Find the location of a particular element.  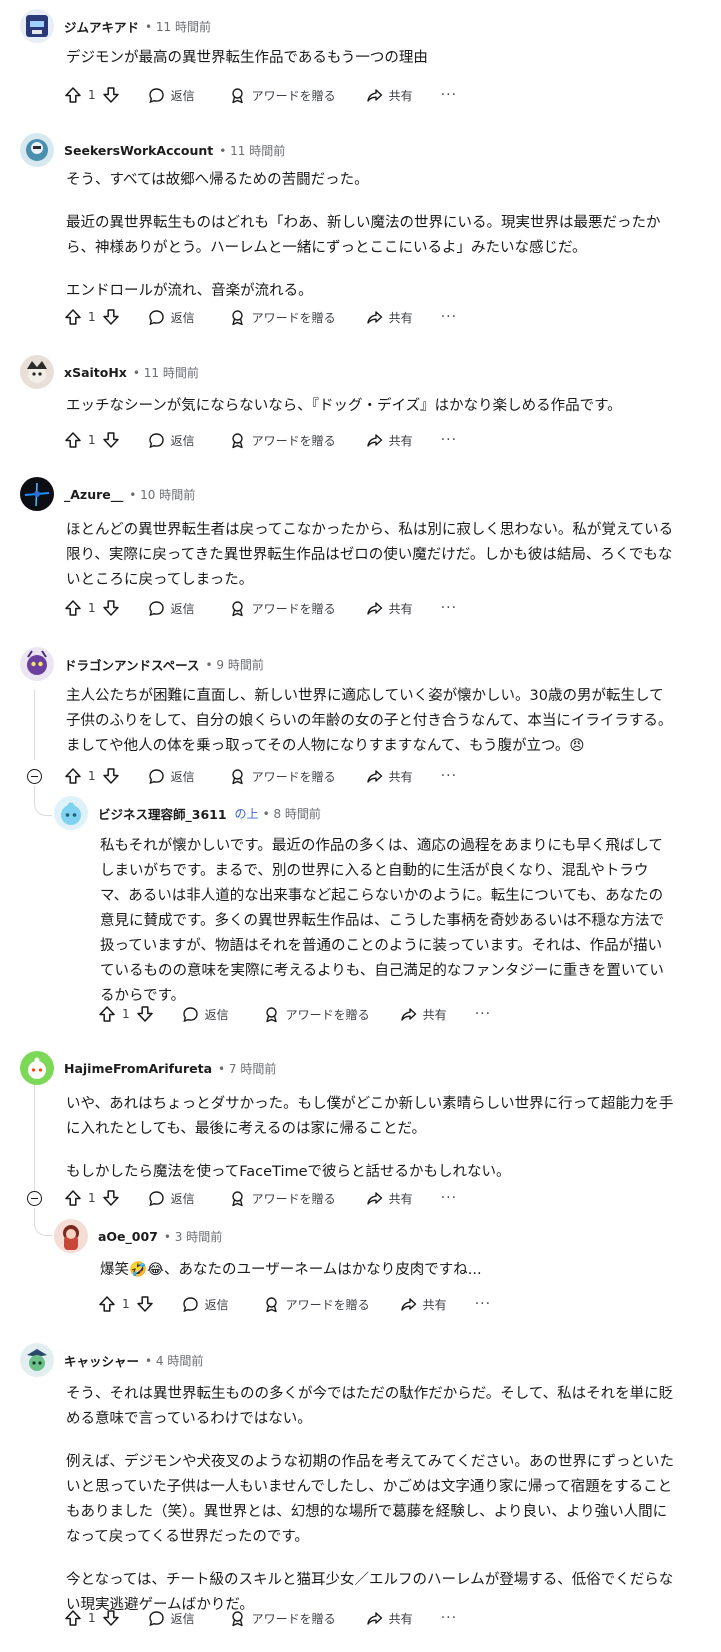

award-icon is located at coordinates (237, 1198).